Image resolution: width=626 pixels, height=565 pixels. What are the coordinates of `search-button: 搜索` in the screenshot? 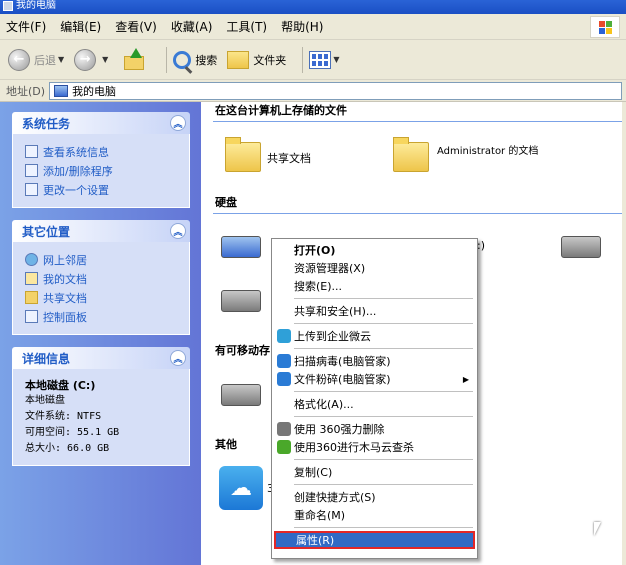 It's located at (195, 60).